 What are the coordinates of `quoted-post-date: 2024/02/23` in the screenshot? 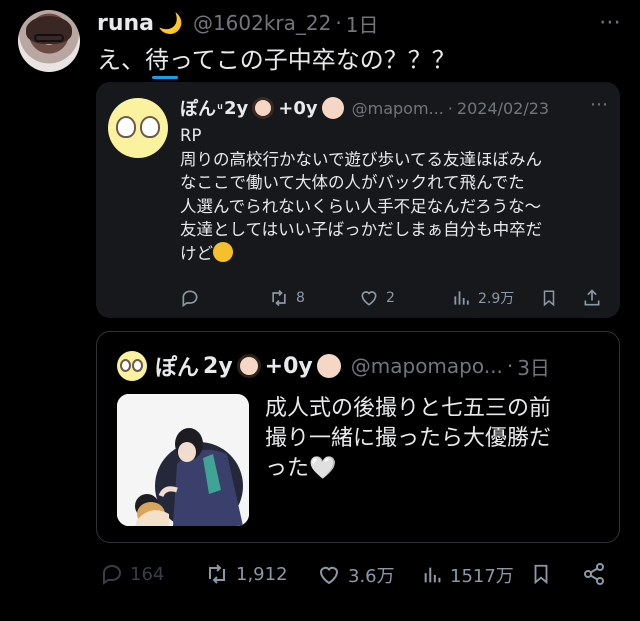 It's located at (503, 108).